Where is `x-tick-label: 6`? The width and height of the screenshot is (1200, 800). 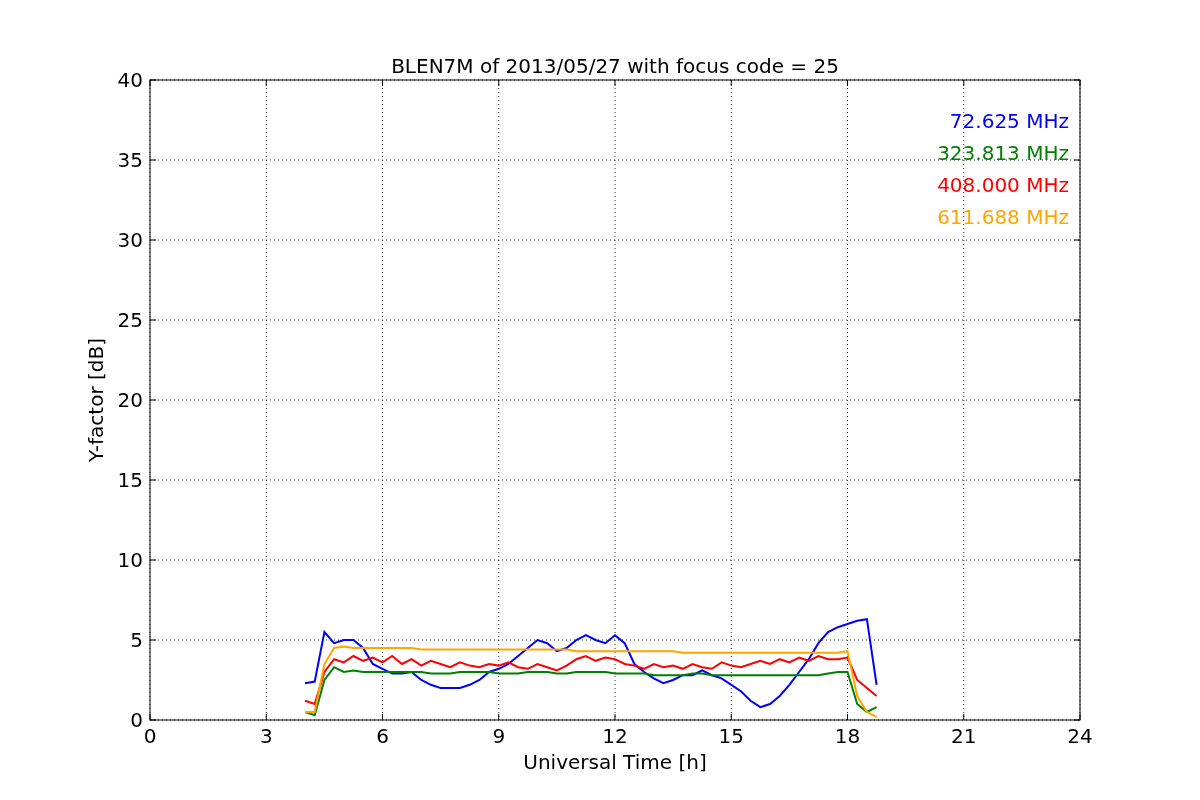 x-tick-label: 6 is located at coordinates (382, 736).